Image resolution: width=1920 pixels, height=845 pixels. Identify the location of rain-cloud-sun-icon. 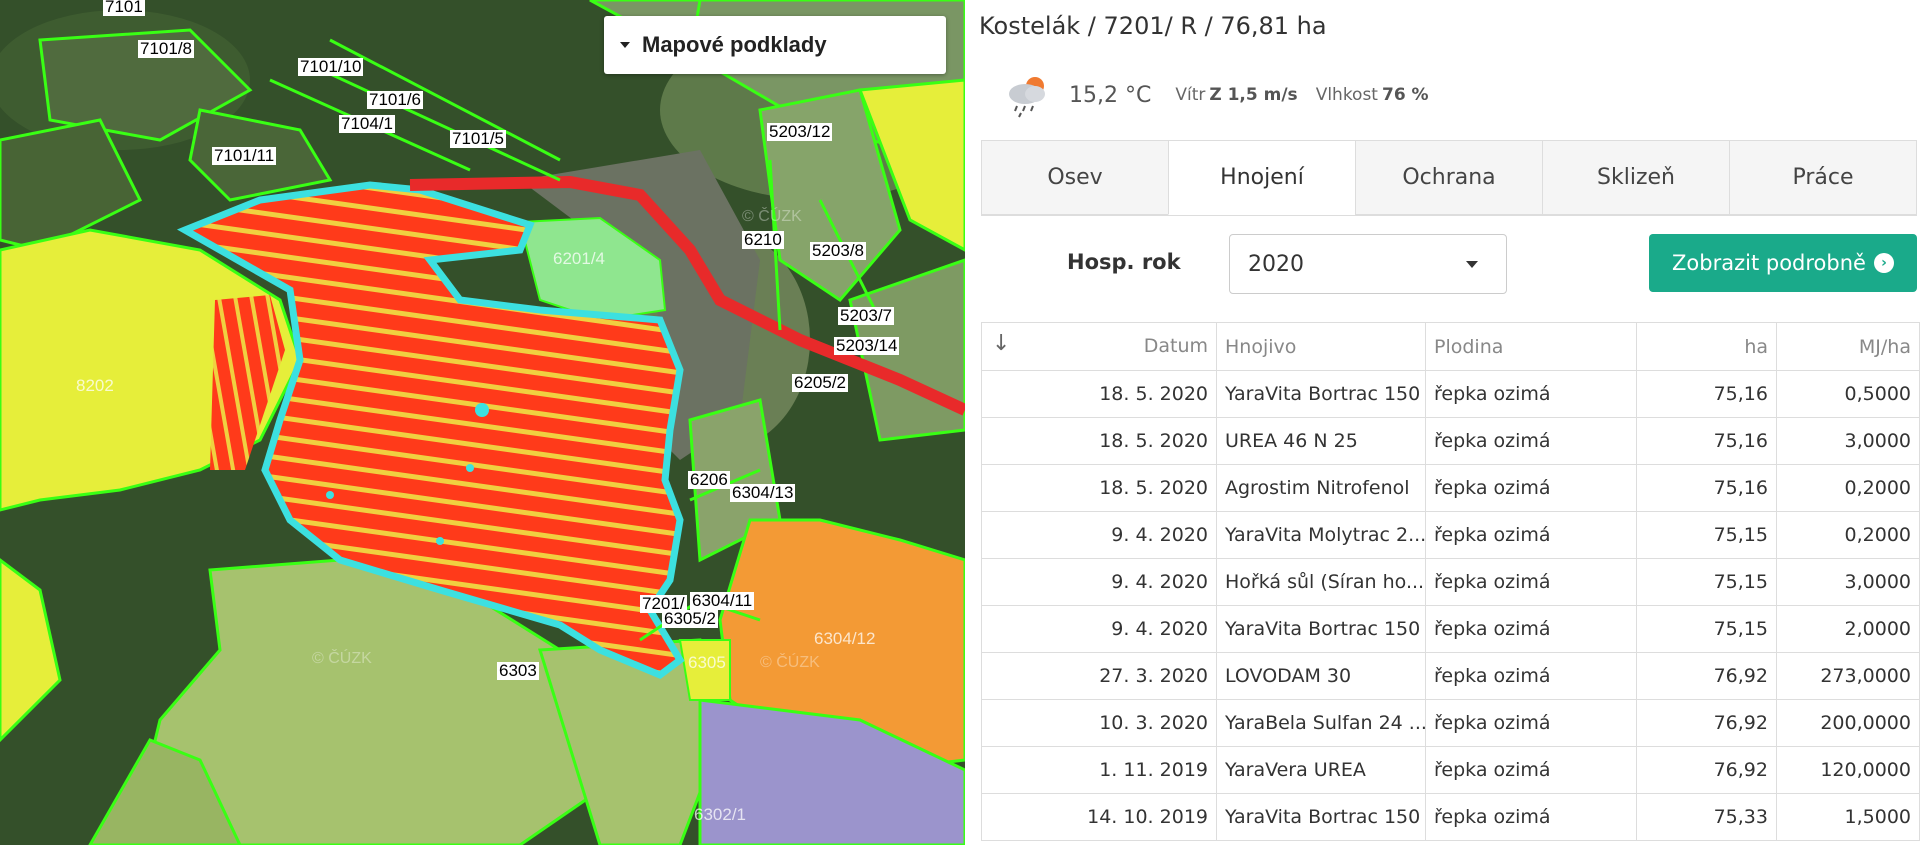
(1028, 95).